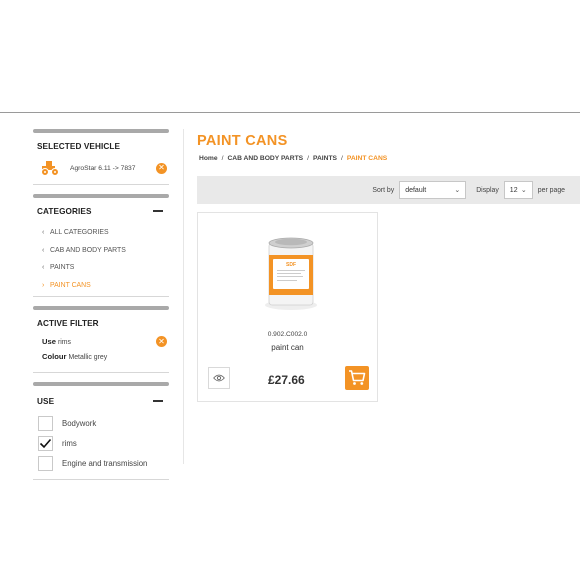 Image resolution: width=580 pixels, height=580 pixels. Describe the element at coordinates (68, 323) in the screenshot. I see `active-filter-title: ACTIVE FILTER` at that location.